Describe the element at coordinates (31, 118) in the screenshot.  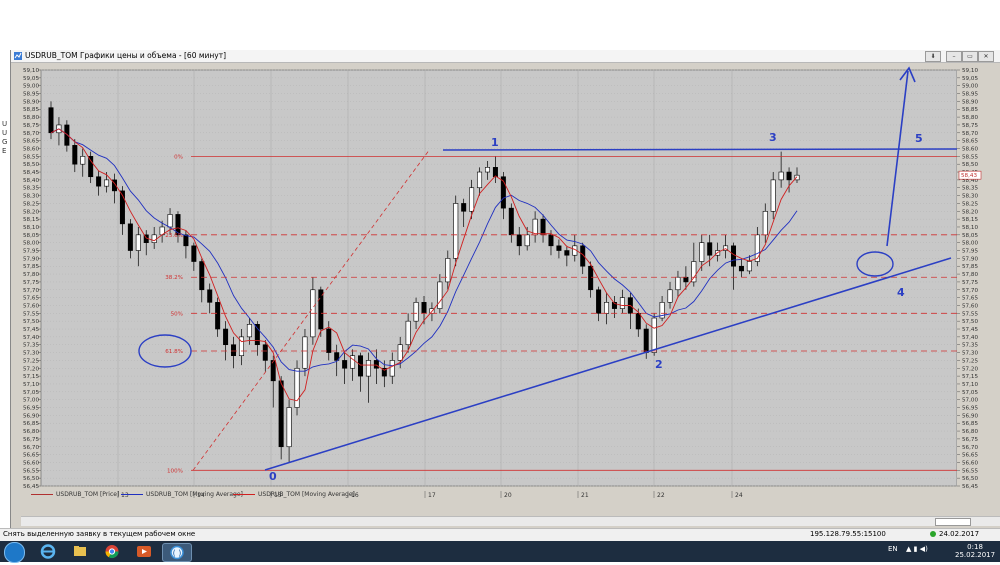
I see `y-tick-label-left: 58,80` at that location.